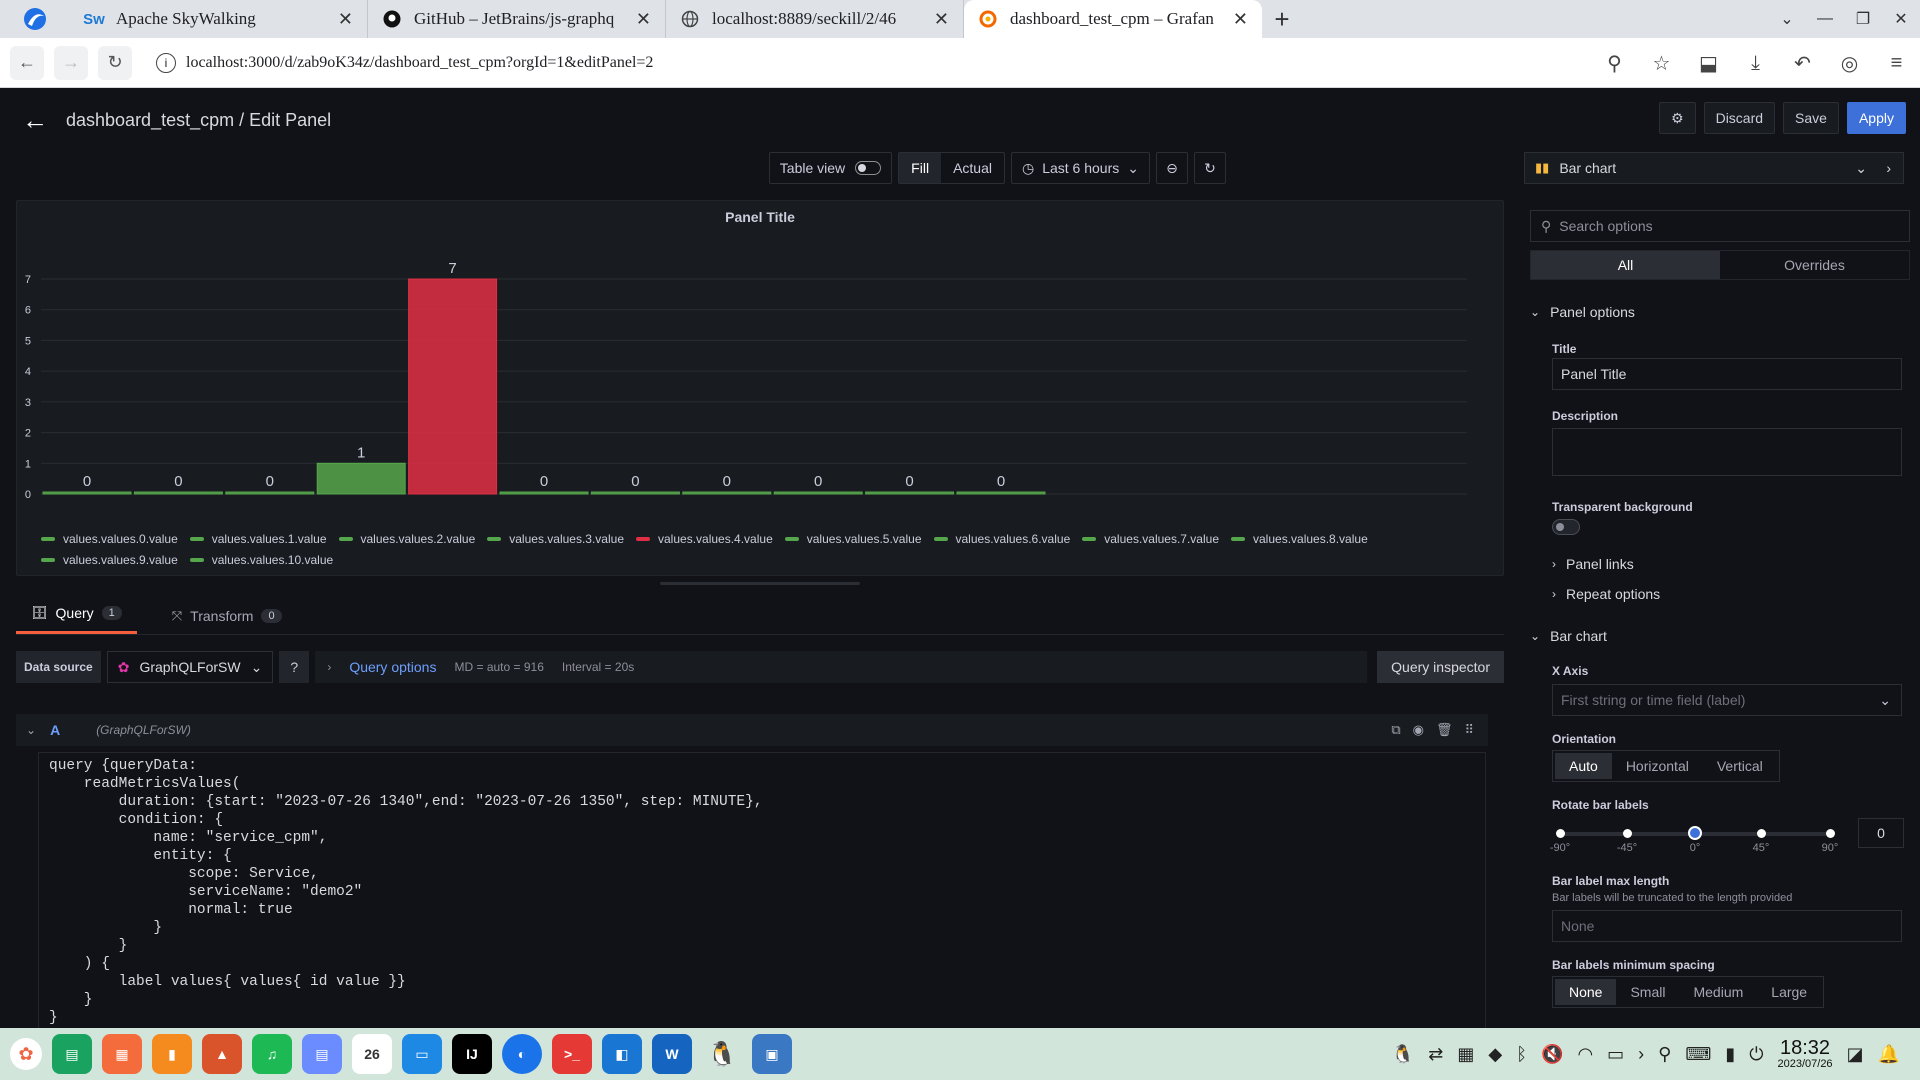  What do you see at coordinates (704, 538) in the screenshot?
I see `legend-item: values.values.4.value` at bounding box center [704, 538].